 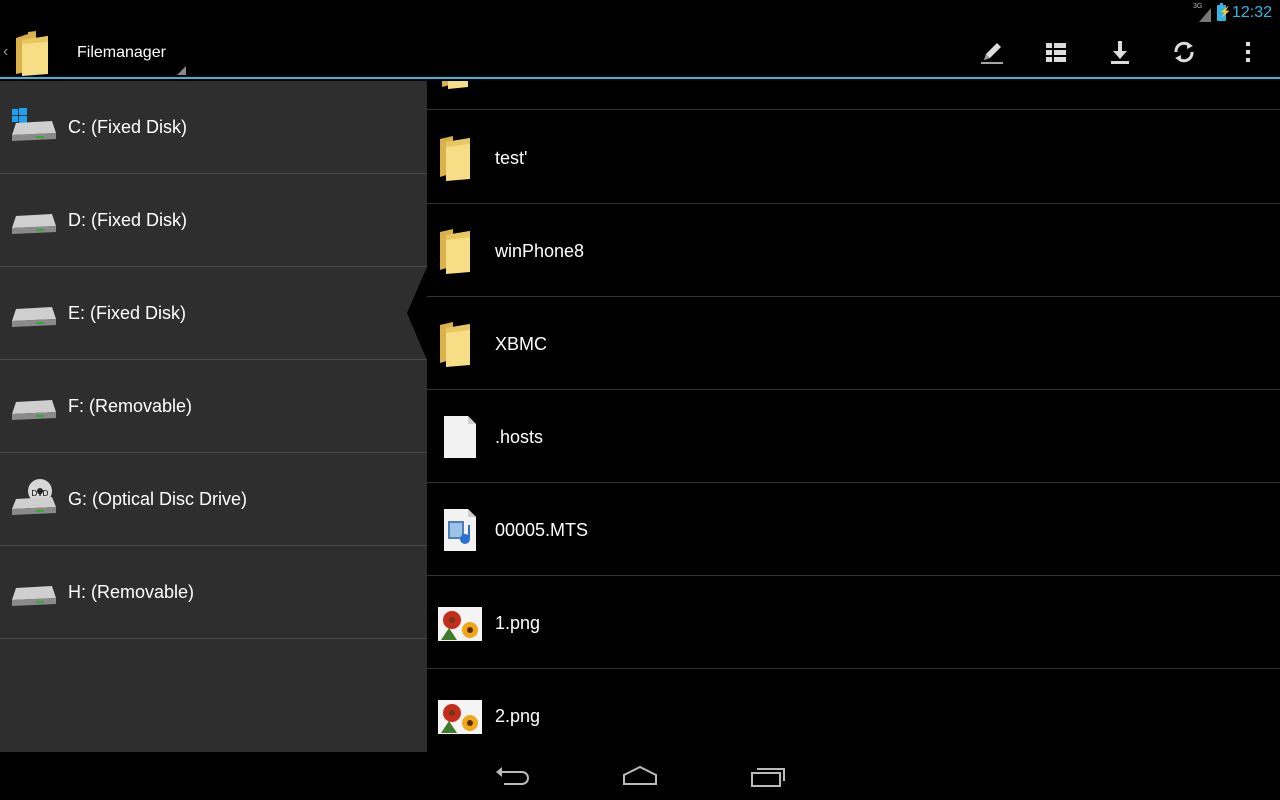 What do you see at coordinates (40, 493) in the screenshot?
I see `dvd-badge: DVD` at bounding box center [40, 493].